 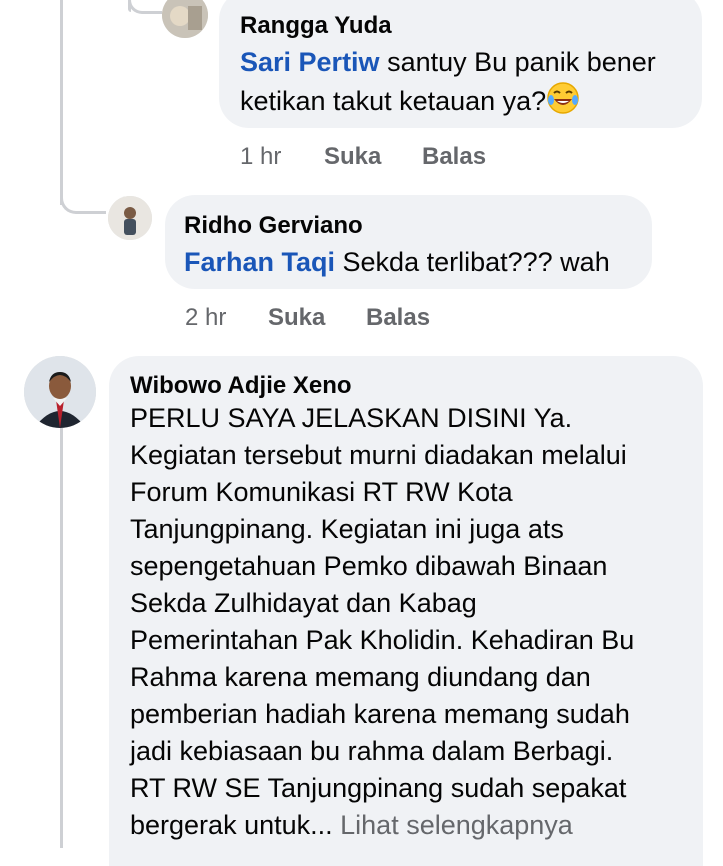 What do you see at coordinates (380, 714) in the screenshot?
I see `comment-line: pemberian hadiah karena memang sudah` at bounding box center [380, 714].